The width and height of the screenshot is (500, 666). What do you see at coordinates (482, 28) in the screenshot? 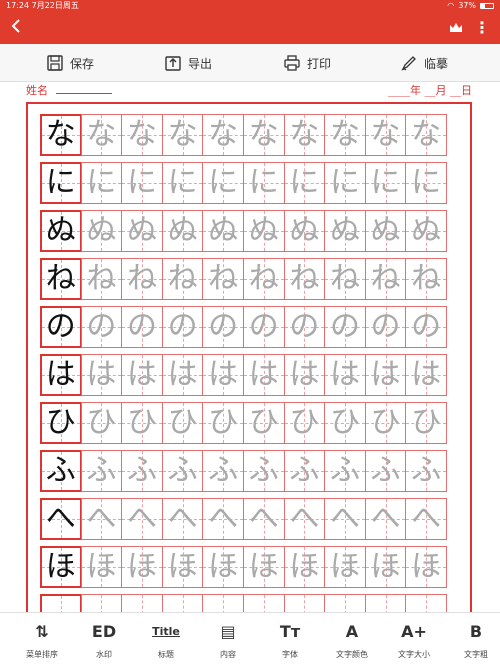
I see `more-button: ⋮` at bounding box center [482, 28].